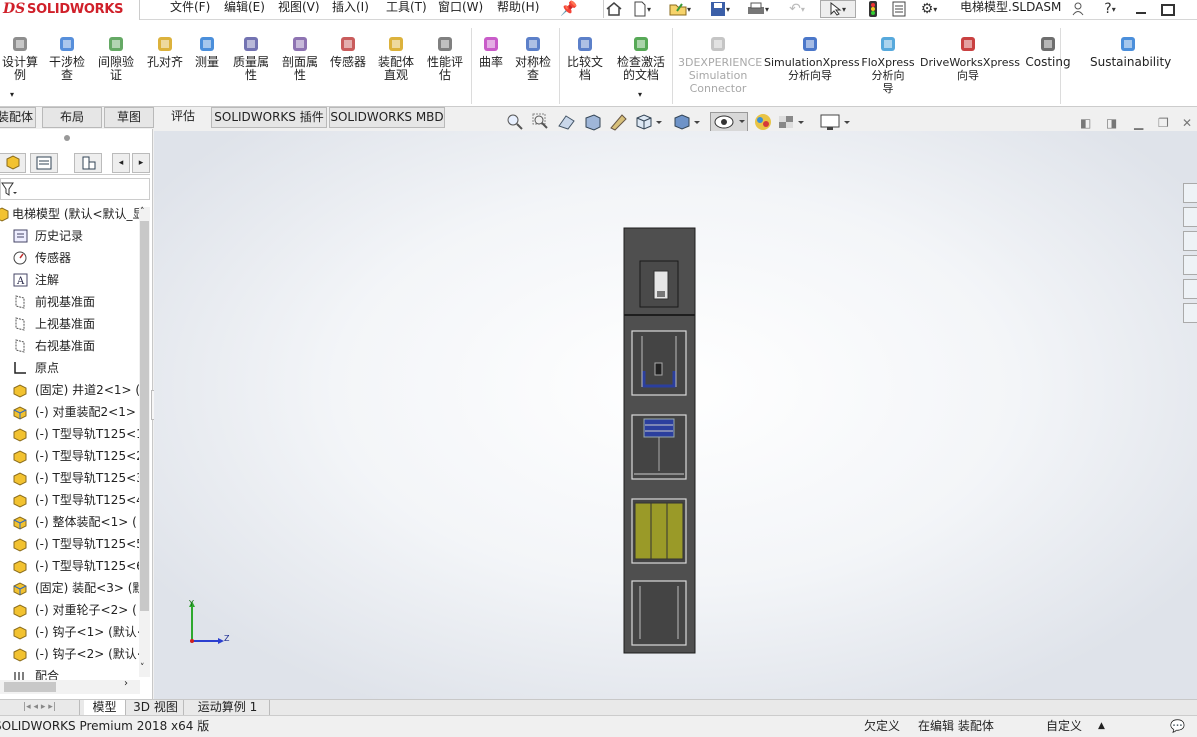  What do you see at coordinates (873, 9) in the screenshot?
I see `traffic-light-icon` at bounding box center [873, 9].